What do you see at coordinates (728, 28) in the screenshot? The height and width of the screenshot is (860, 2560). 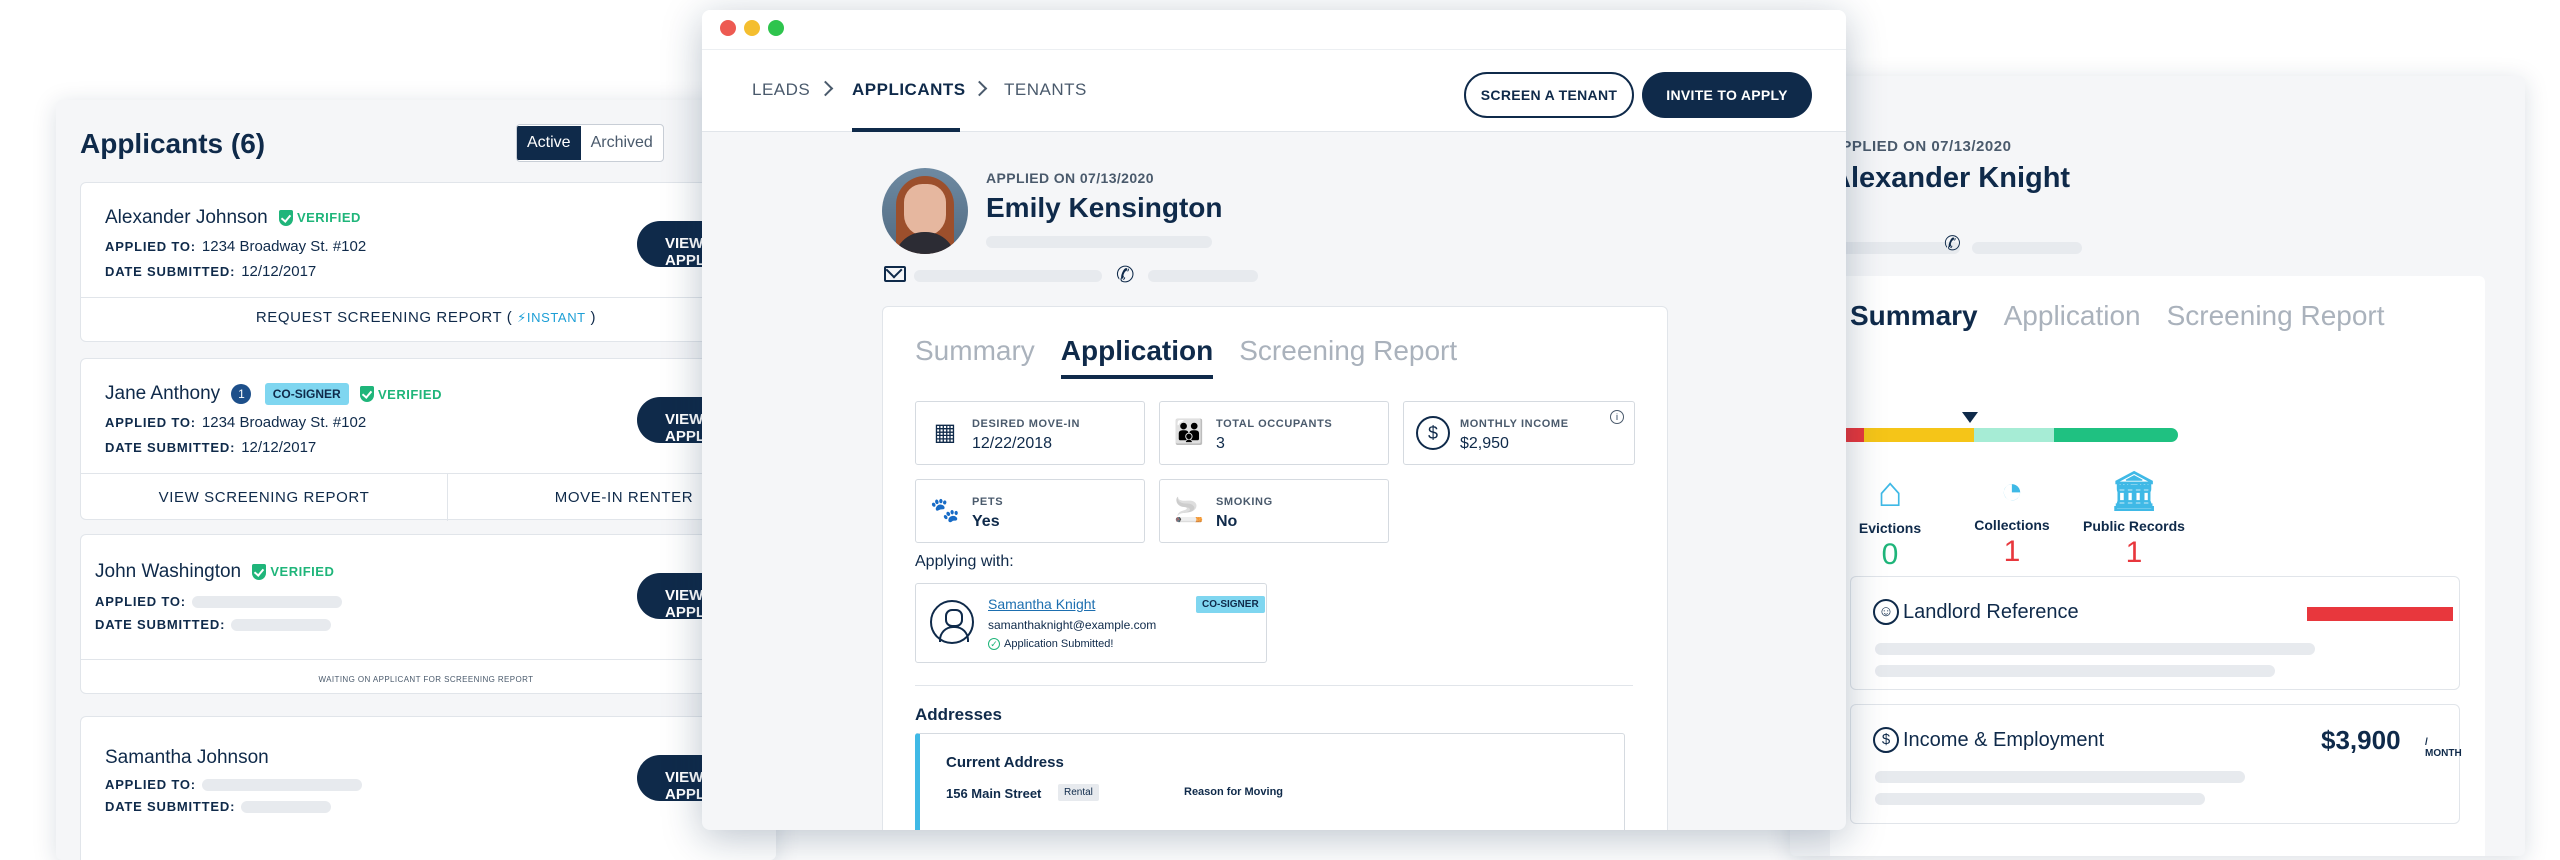 I see `close-window-icon` at bounding box center [728, 28].